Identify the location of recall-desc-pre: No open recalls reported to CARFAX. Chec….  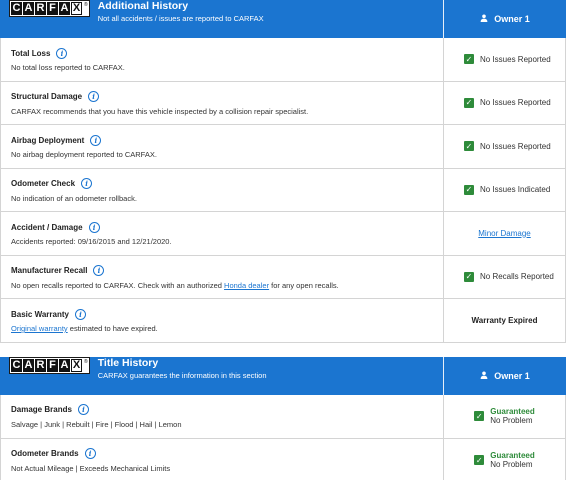
(118, 285).